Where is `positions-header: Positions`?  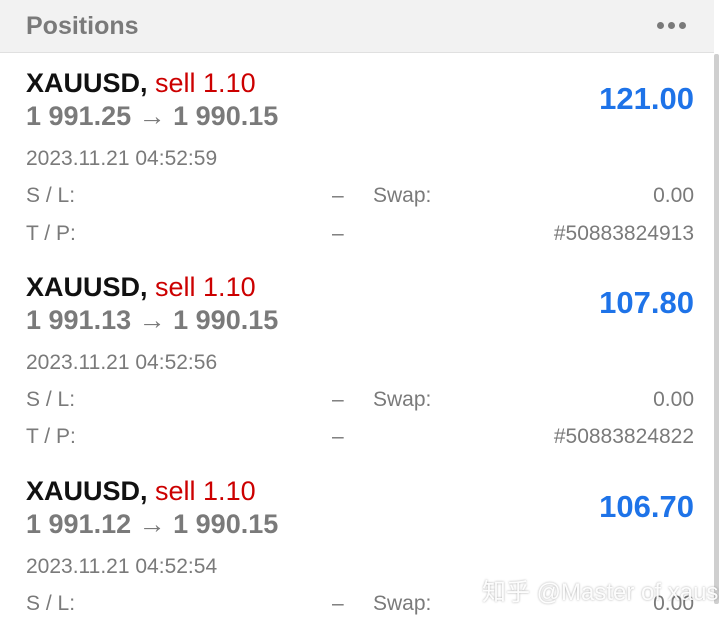 positions-header: Positions is located at coordinates (357, 26).